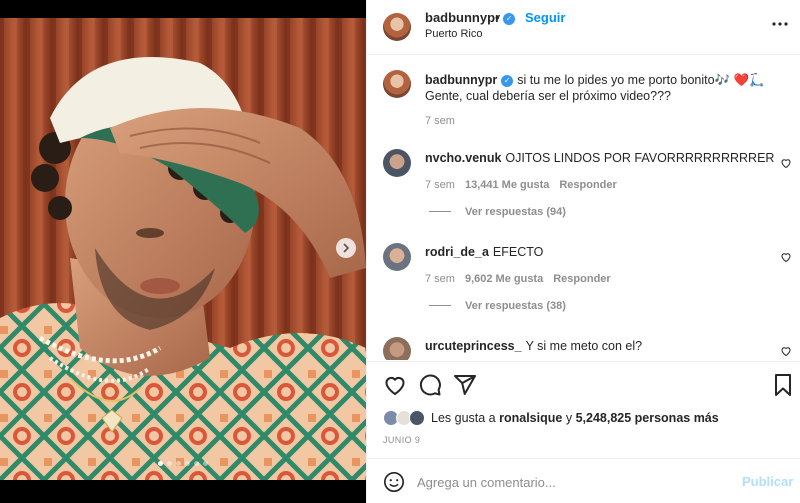  I want to click on liker-username: ronalsique, so click(530, 418).